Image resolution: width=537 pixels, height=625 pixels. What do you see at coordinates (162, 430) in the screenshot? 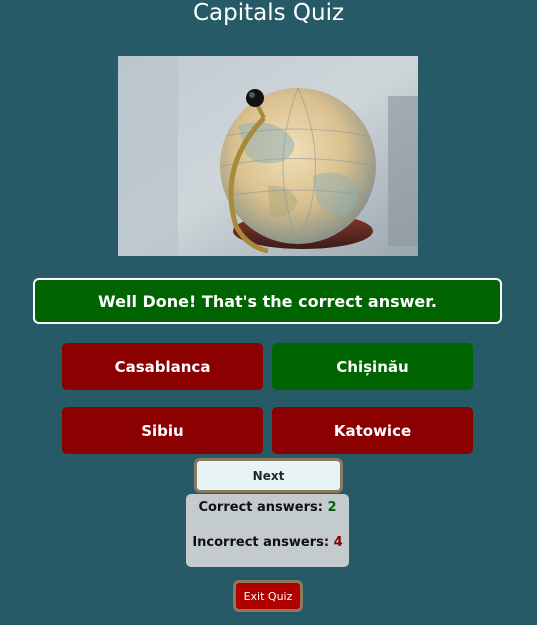
I see `answer-button-sibiu: Sibiu` at bounding box center [162, 430].